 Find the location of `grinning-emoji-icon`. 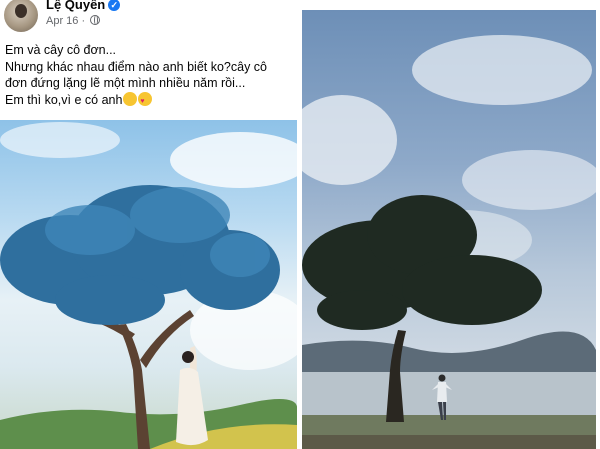

grinning-emoji-icon is located at coordinates (130, 98).